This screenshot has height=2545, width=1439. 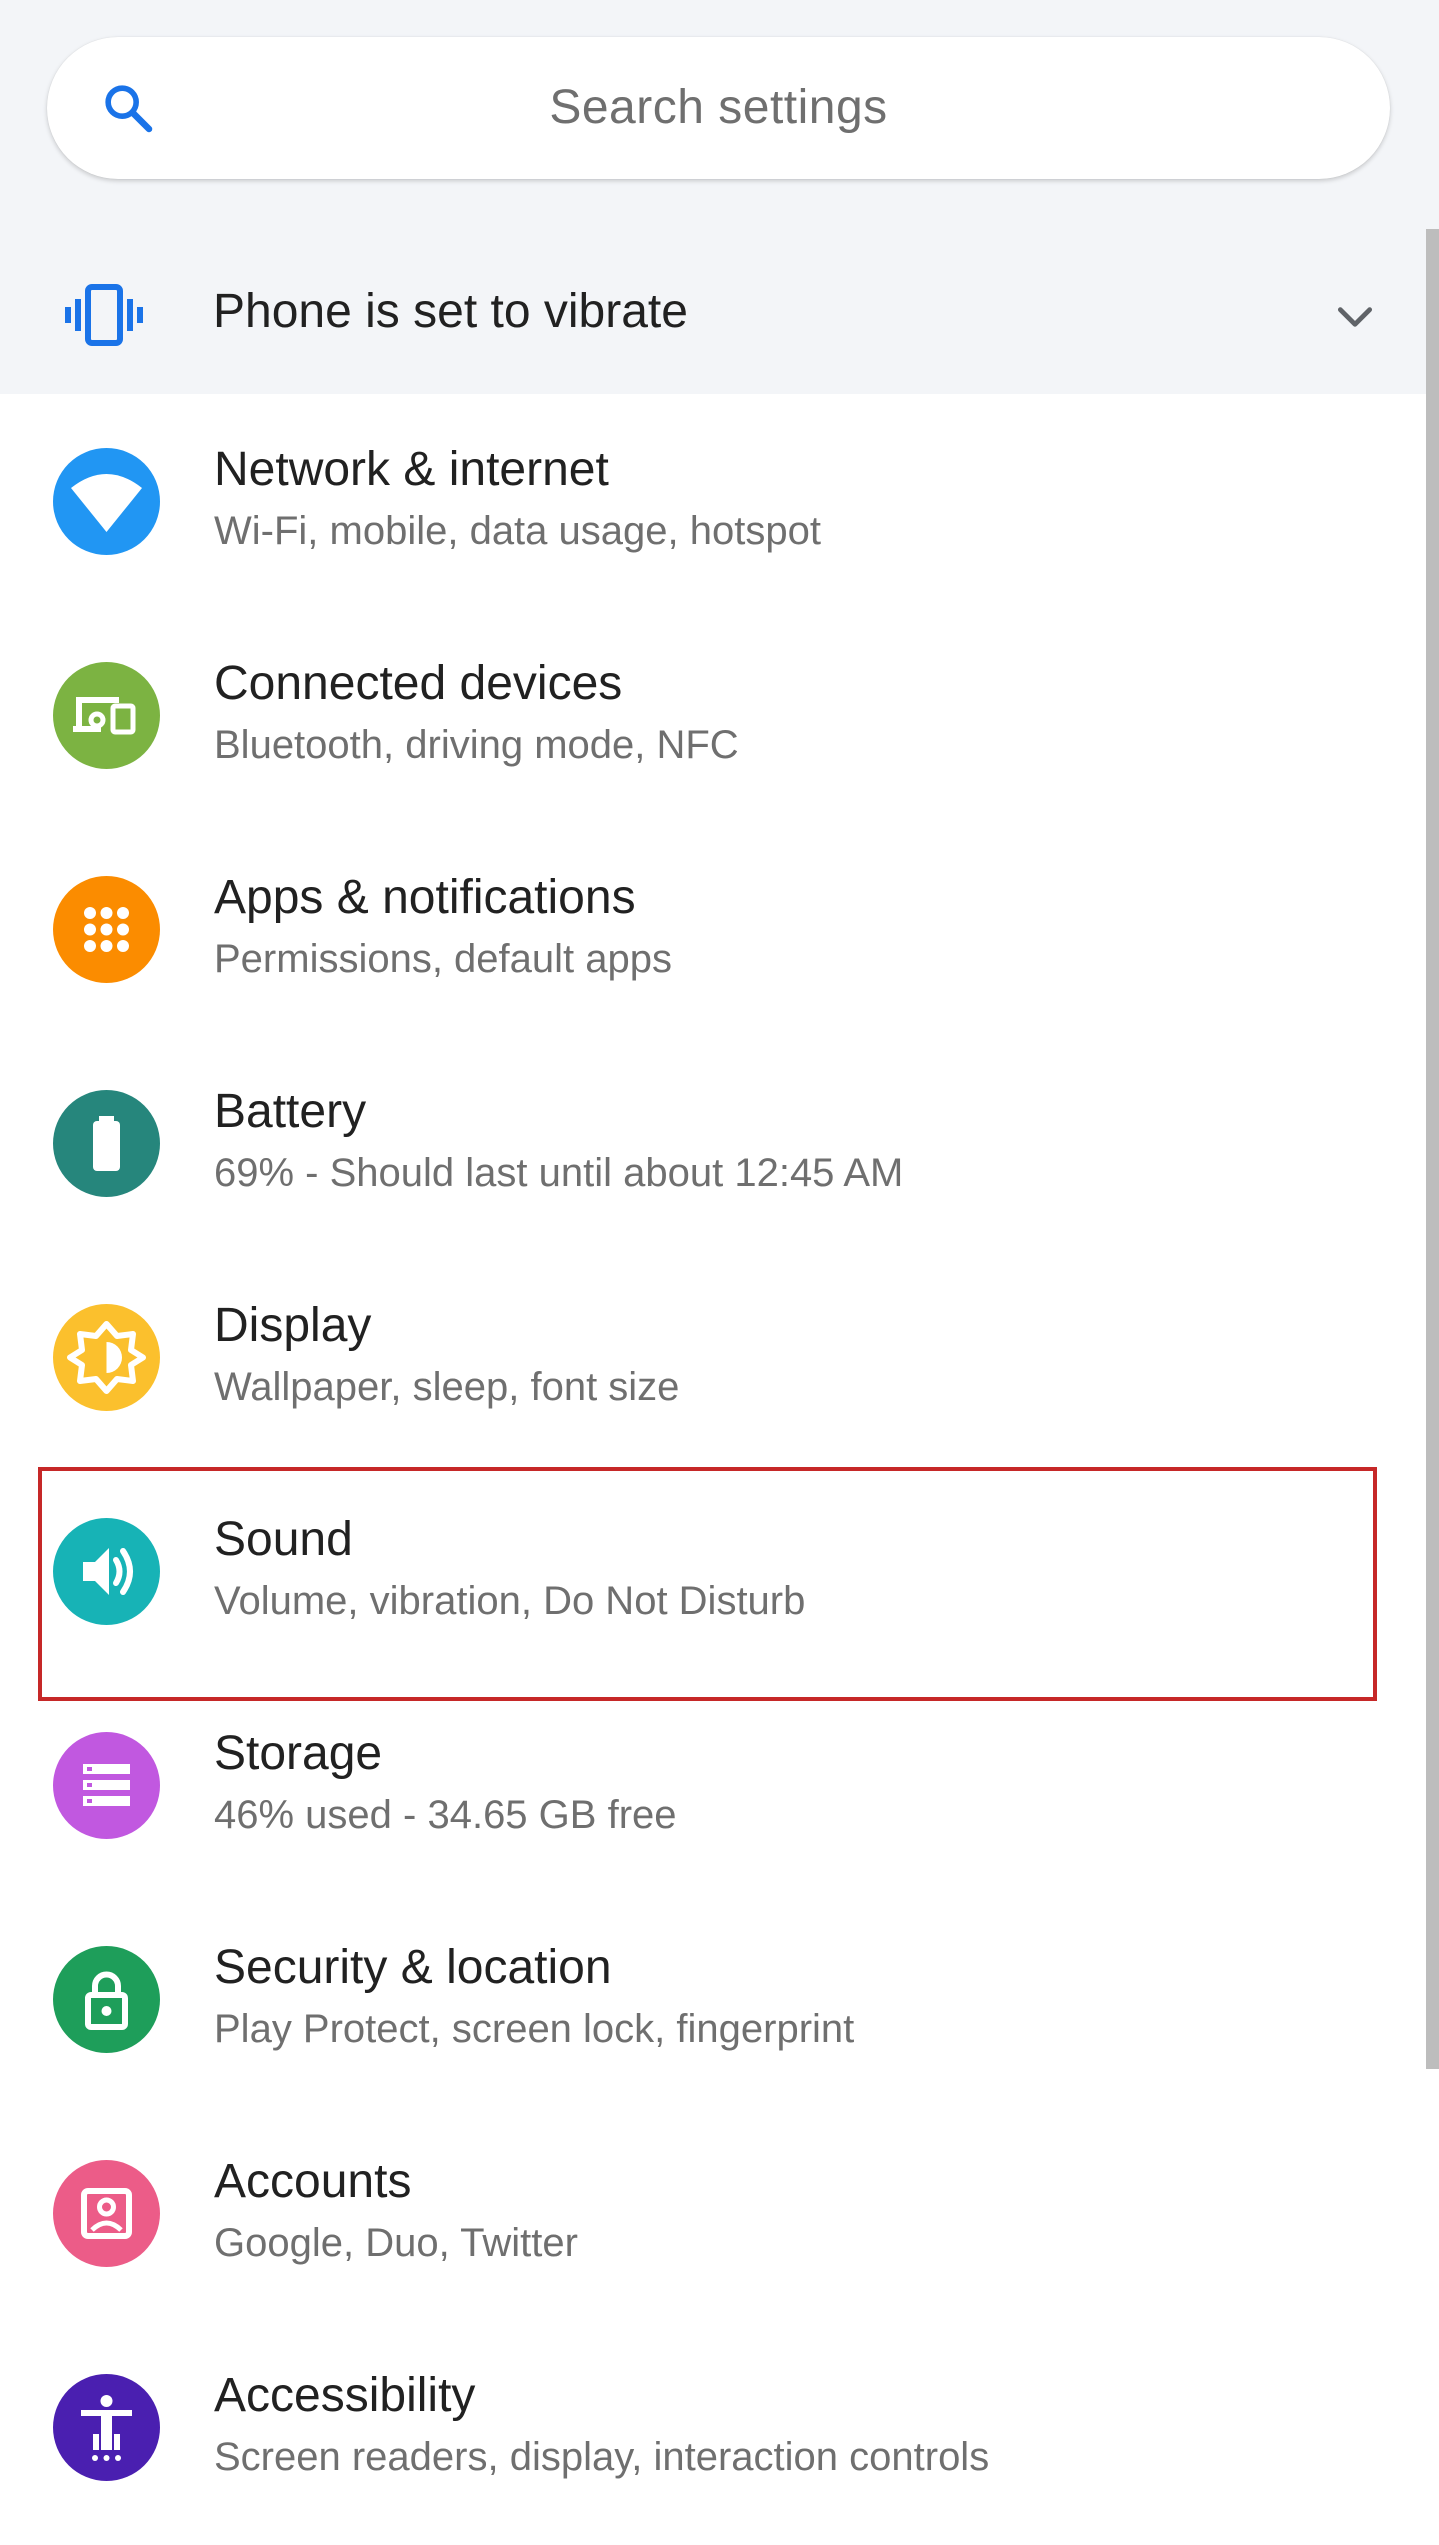 I want to click on item-title: Network & internet, so click(x=411, y=469).